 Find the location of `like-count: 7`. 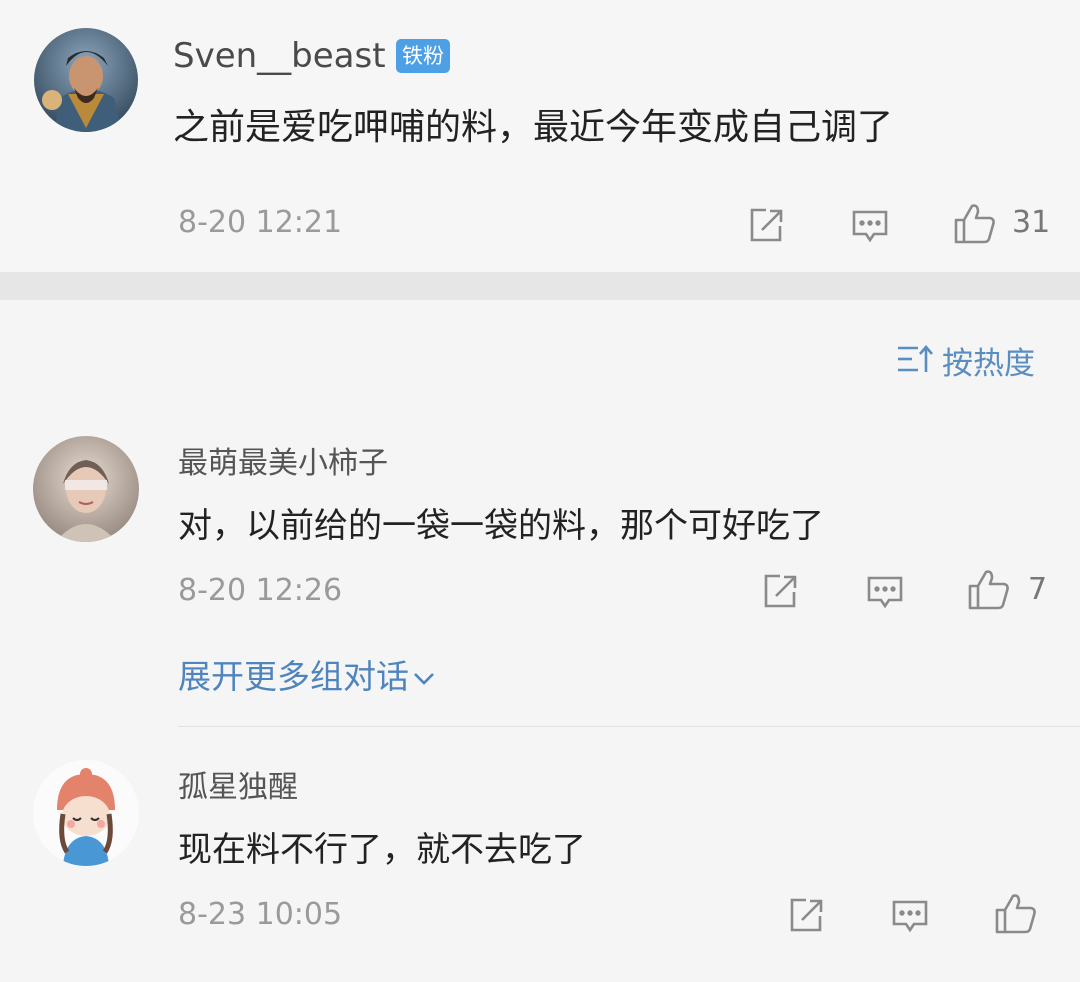

like-count: 7 is located at coordinates (1038, 589).